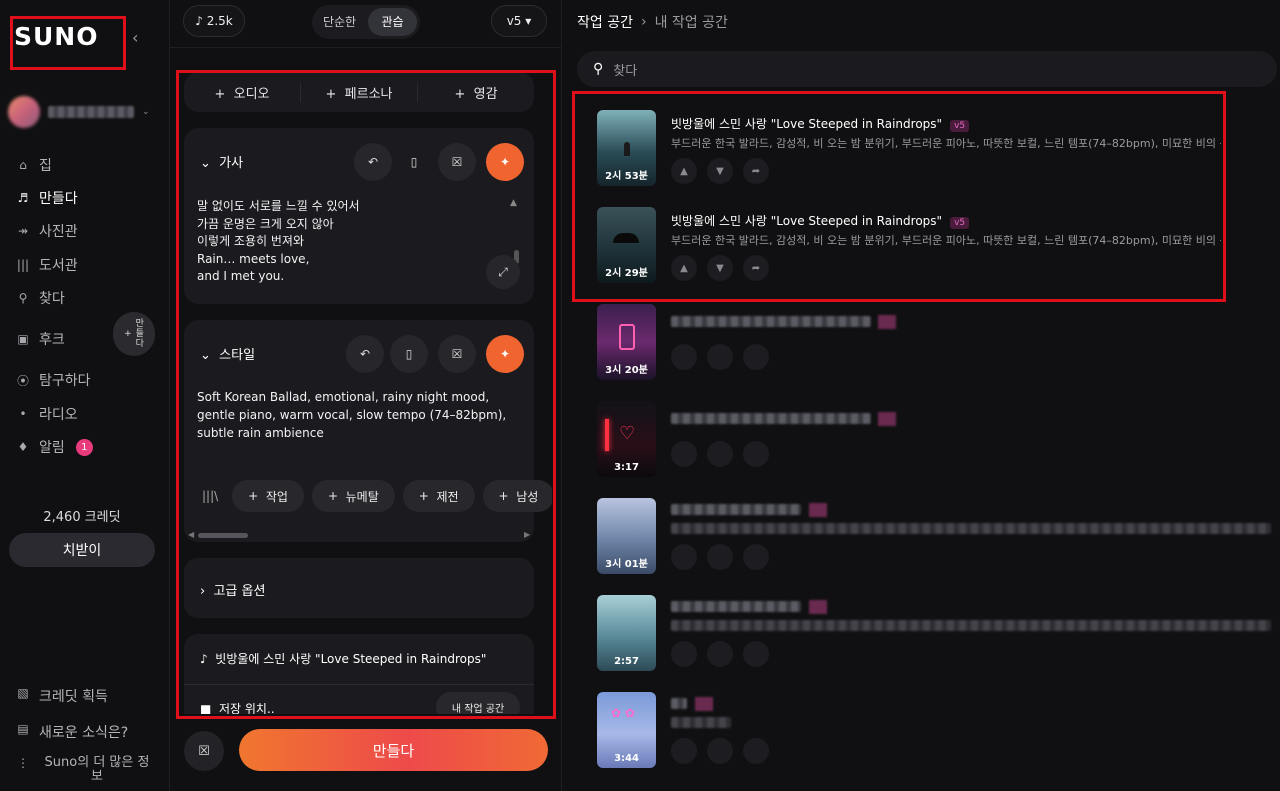 The image size is (1280, 791). I want to click on lyrics-toggle: ⌄ 가사, so click(221, 161).